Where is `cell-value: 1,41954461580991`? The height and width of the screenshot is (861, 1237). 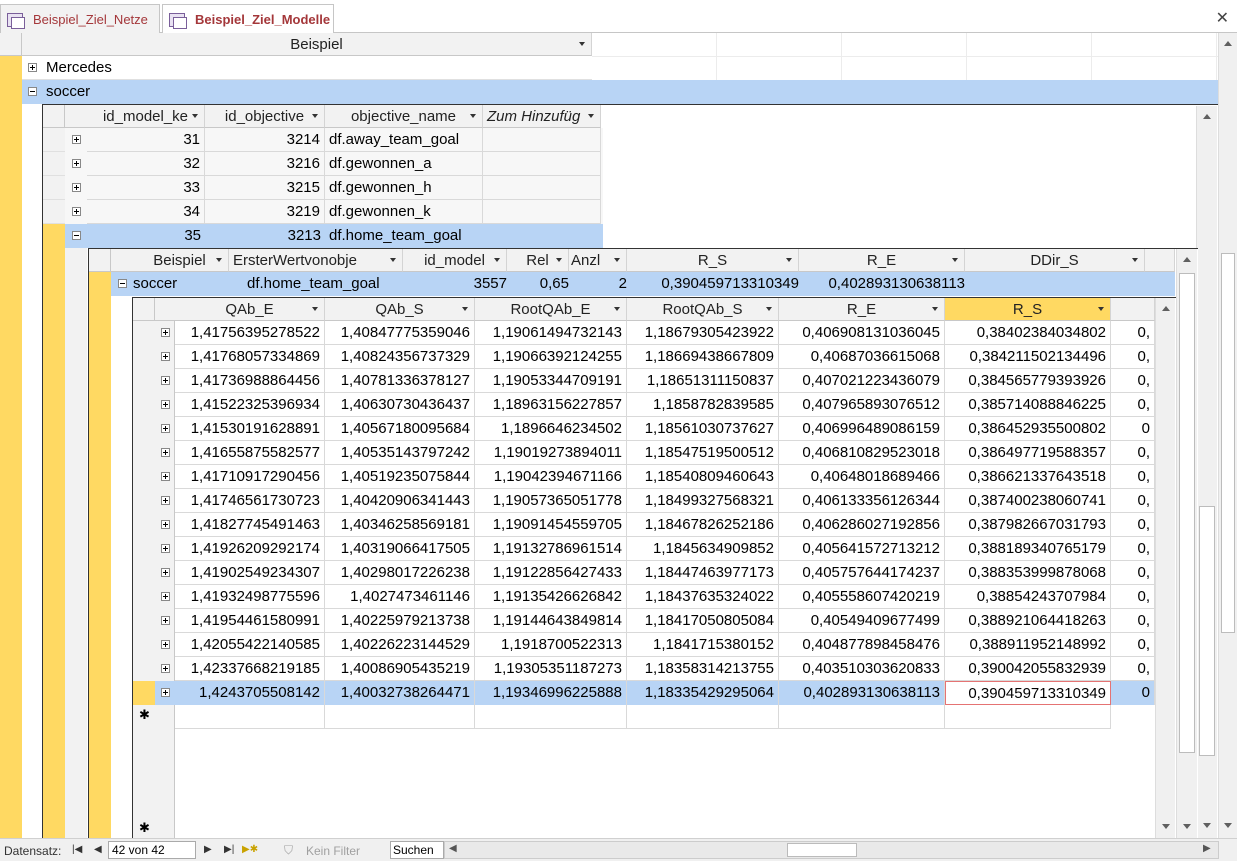 cell-value: 1,41954461580991 is located at coordinates (250, 621).